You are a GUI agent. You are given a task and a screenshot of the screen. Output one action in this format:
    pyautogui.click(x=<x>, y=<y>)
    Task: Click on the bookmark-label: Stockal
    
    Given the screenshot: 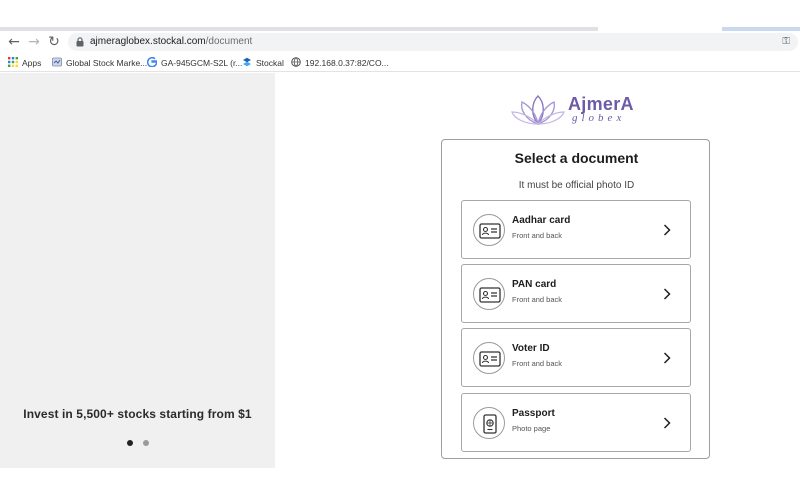 What is the action you would take?
    pyautogui.click(x=270, y=63)
    